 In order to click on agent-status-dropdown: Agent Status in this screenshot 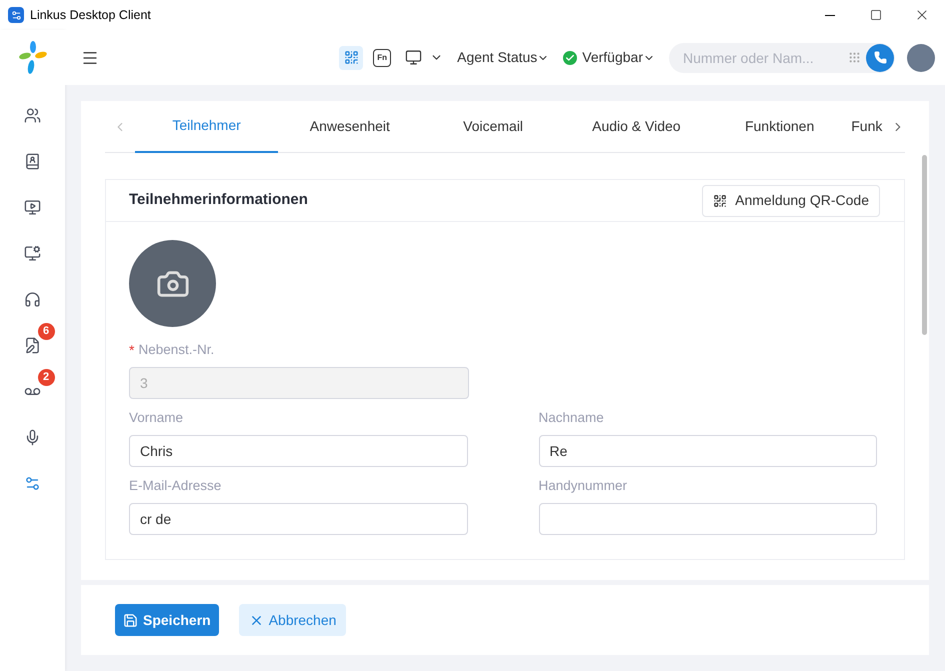, I will do `click(503, 57)`.